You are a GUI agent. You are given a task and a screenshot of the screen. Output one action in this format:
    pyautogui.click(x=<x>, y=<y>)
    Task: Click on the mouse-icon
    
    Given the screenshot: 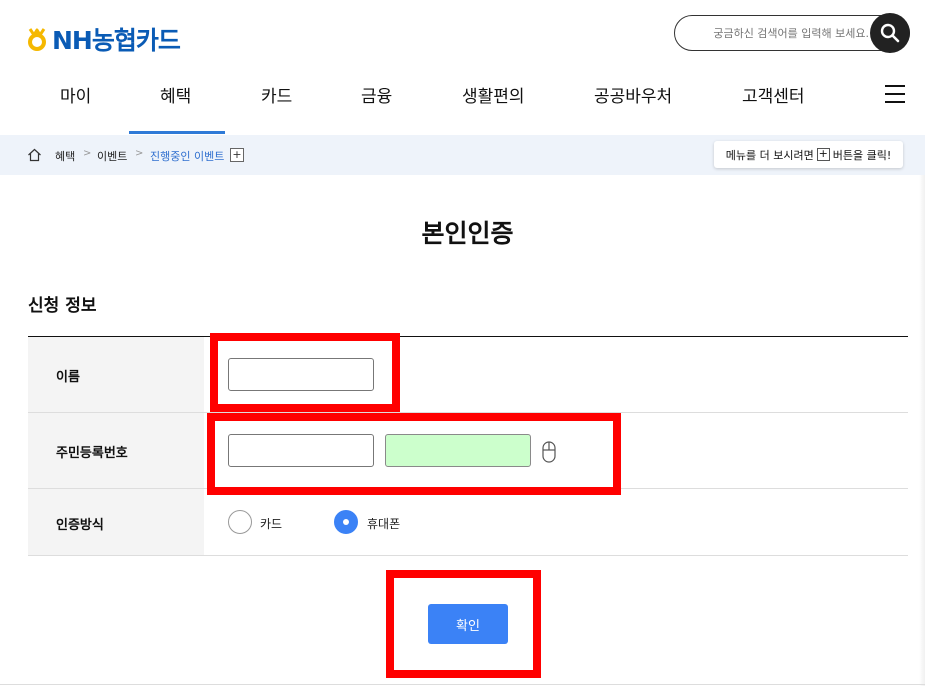 What is the action you would take?
    pyautogui.click(x=549, y=452)
    